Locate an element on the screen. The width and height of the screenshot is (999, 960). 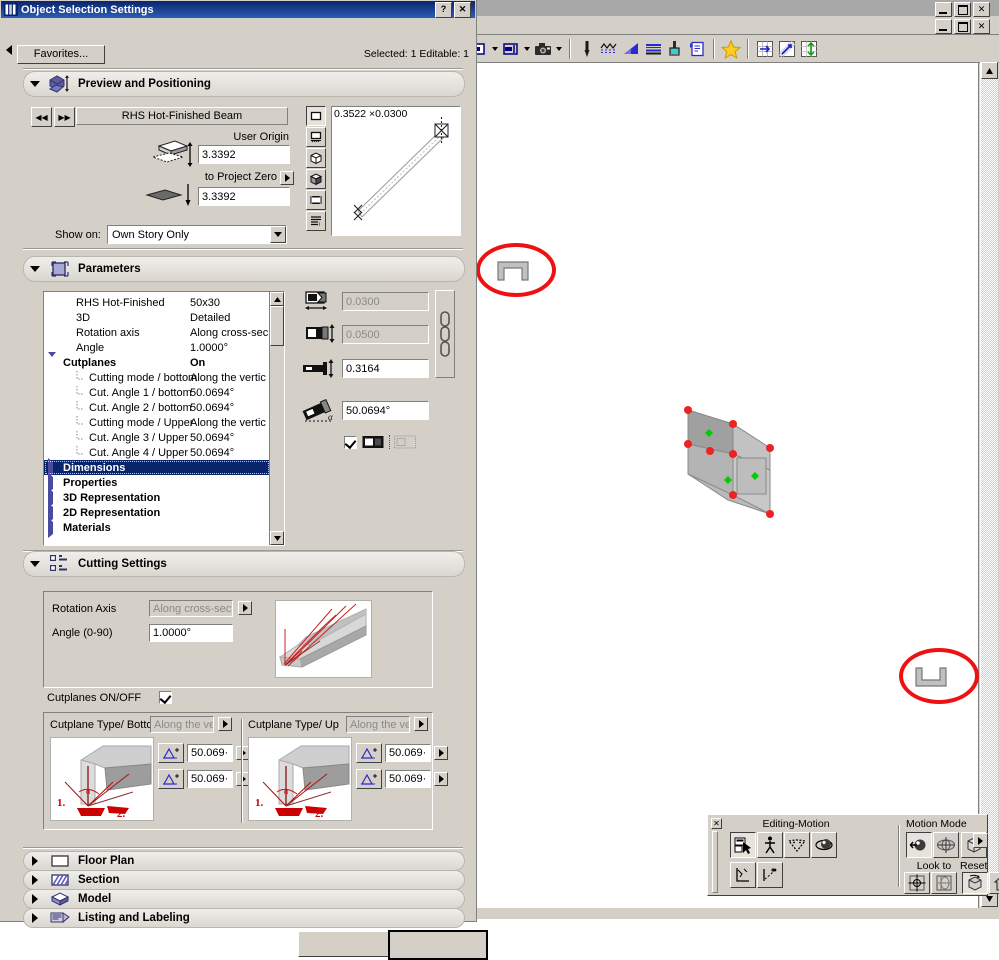
floor-plan-view-icon is located at coordinates (316, 137).